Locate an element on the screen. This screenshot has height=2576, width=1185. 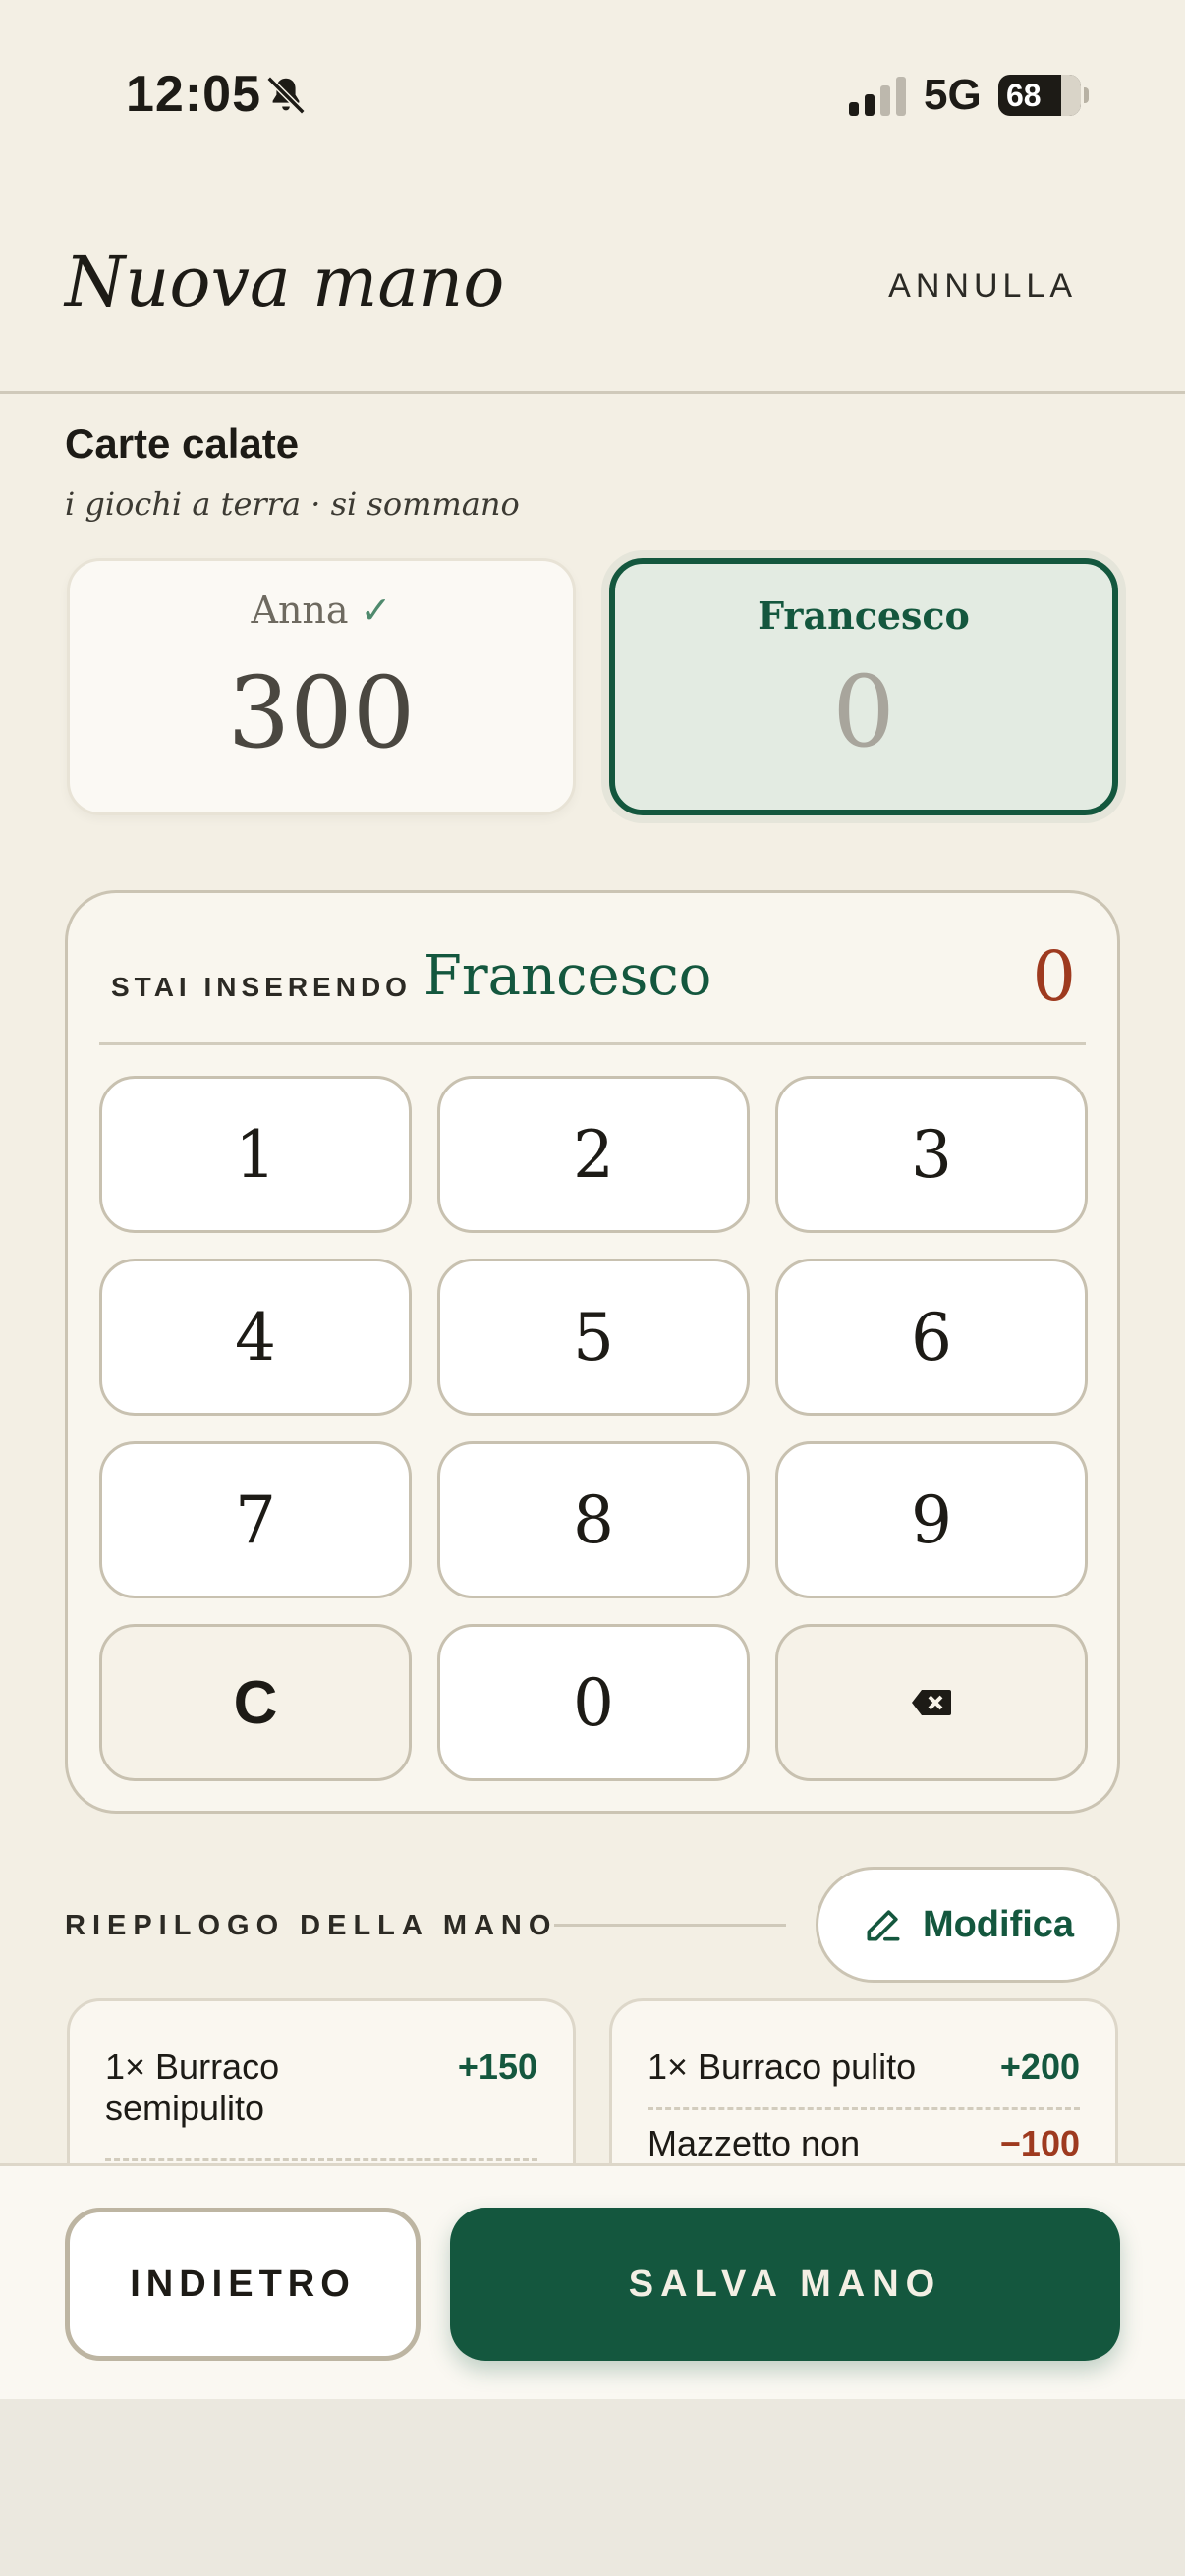
summary-points: −100 is located at coordinates (1040, 2143).